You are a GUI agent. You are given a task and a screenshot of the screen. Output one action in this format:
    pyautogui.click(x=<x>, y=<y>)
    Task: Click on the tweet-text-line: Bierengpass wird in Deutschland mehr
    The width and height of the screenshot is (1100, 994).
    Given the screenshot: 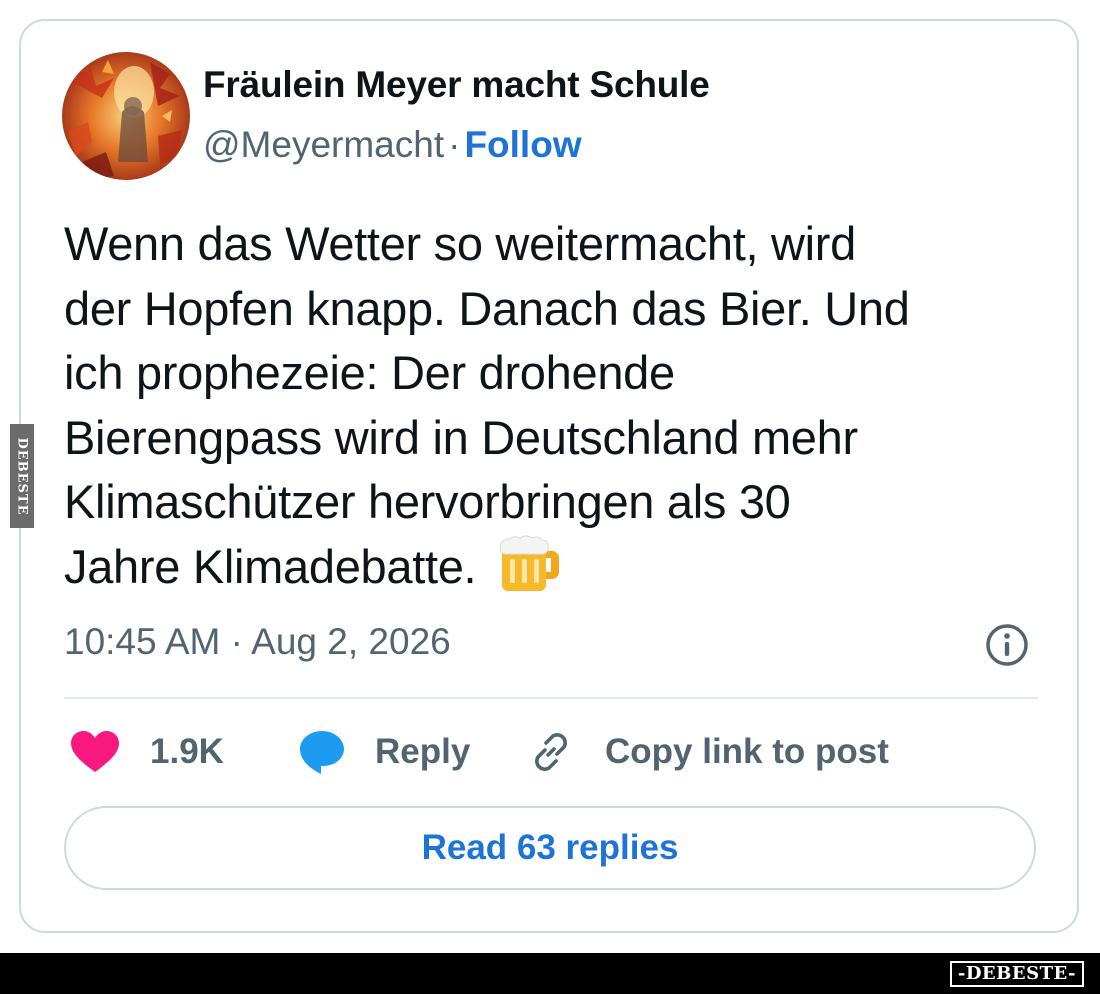 What is the action you would take?
    pyautogui.click(x=461, y=437)
    